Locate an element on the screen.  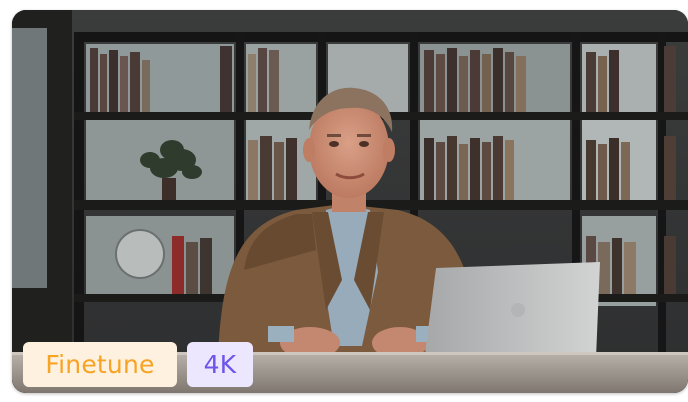
badge-row: Finetune 4K is located at coordinates (138, 364).